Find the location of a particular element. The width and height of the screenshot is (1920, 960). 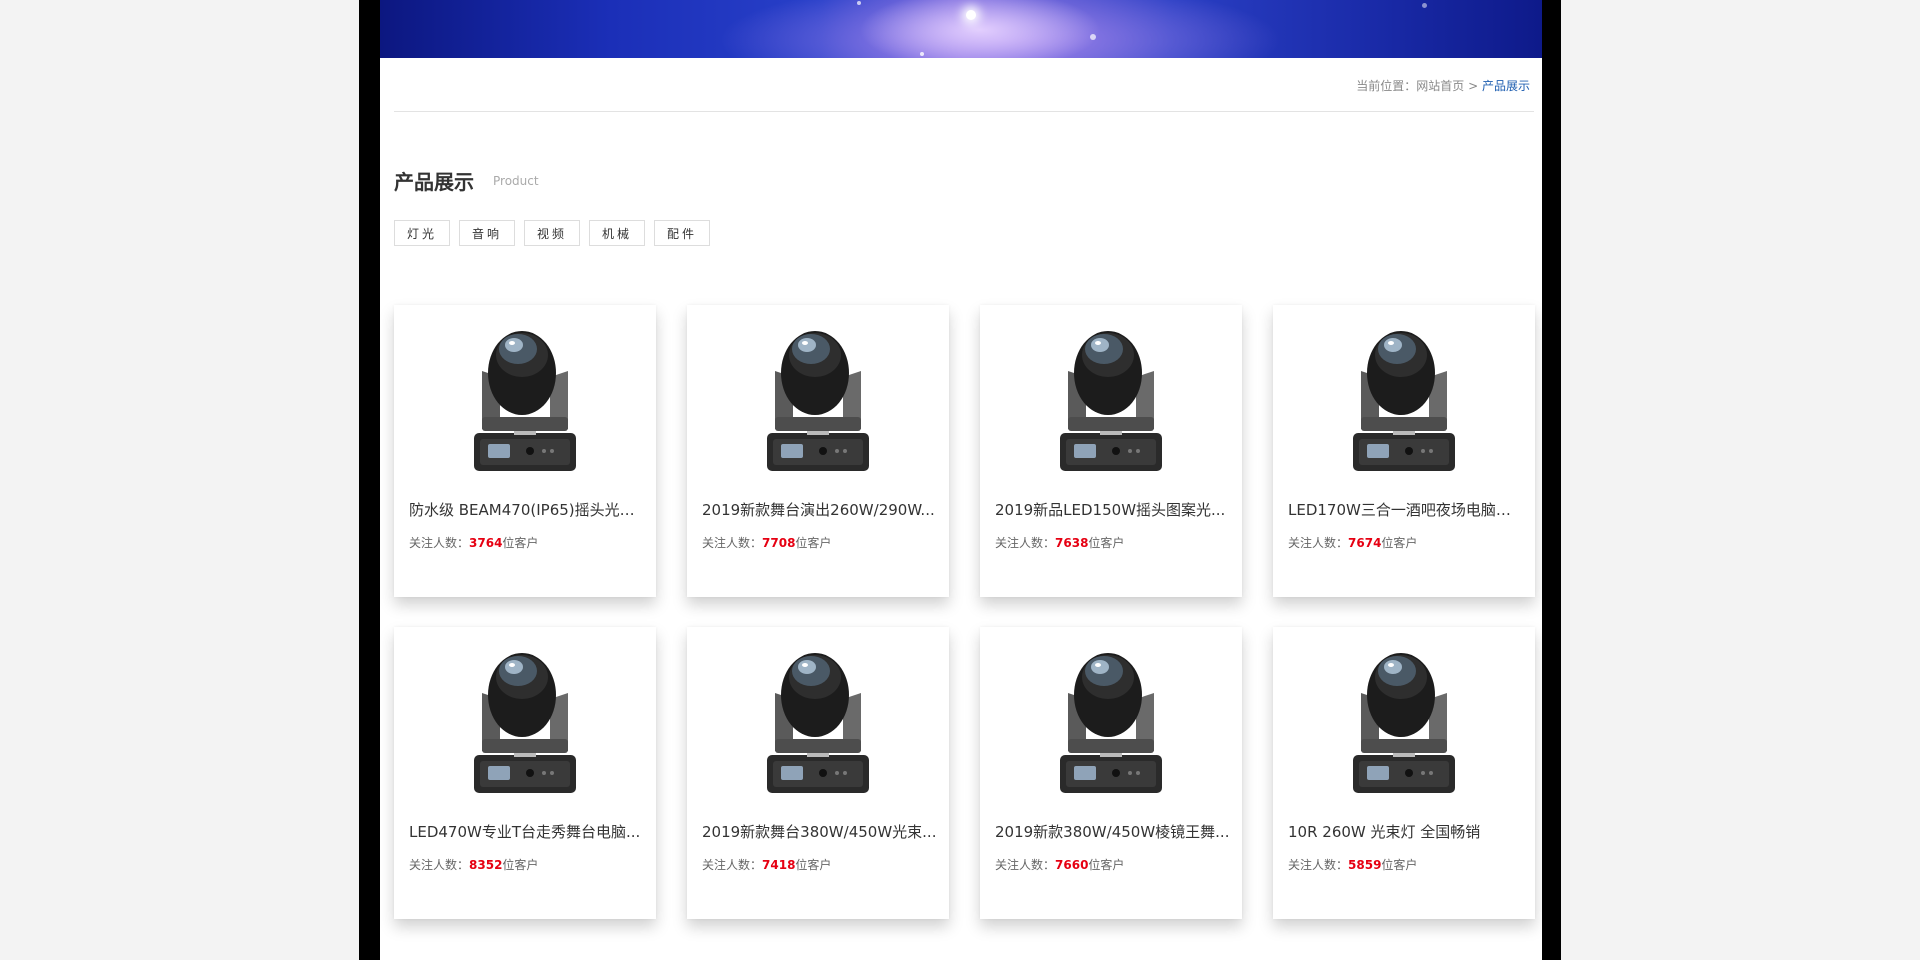

followers-count: 3764 is located at coordinates (486, 543).